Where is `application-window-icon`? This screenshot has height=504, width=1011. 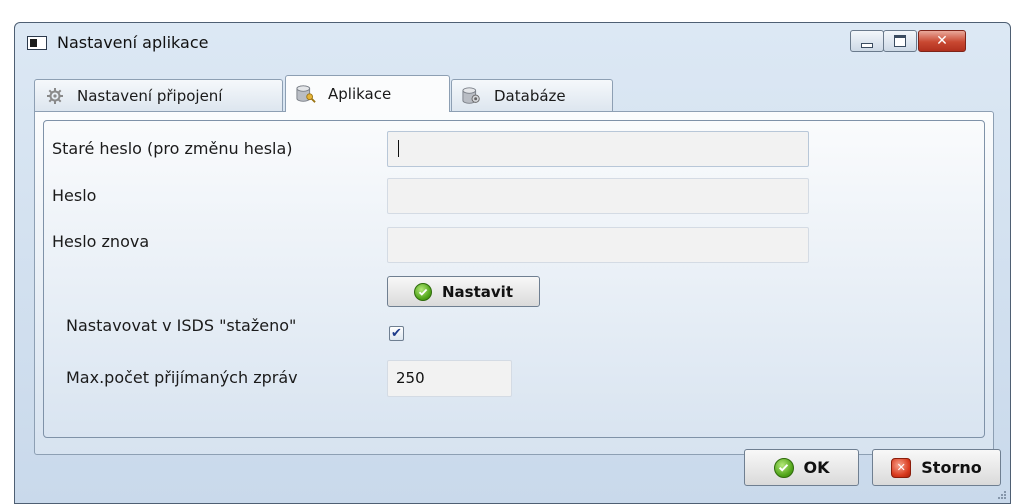 application-window-icon is located at coordinates (37, 43).